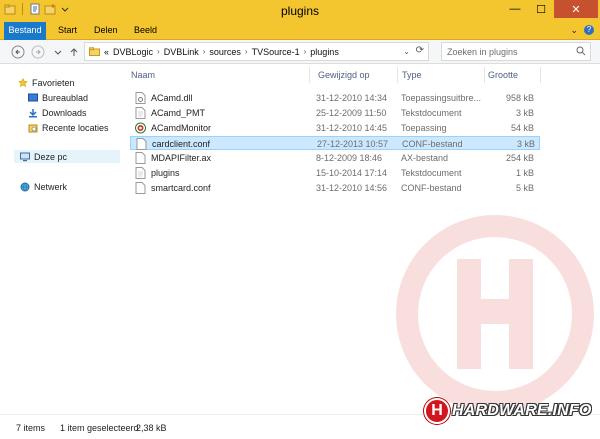  What do you see at coordinates (133, 52) in the screenshot?
I see `breadcrumb-dvblogic: DVBLogic` at bounding box center [133, 52].